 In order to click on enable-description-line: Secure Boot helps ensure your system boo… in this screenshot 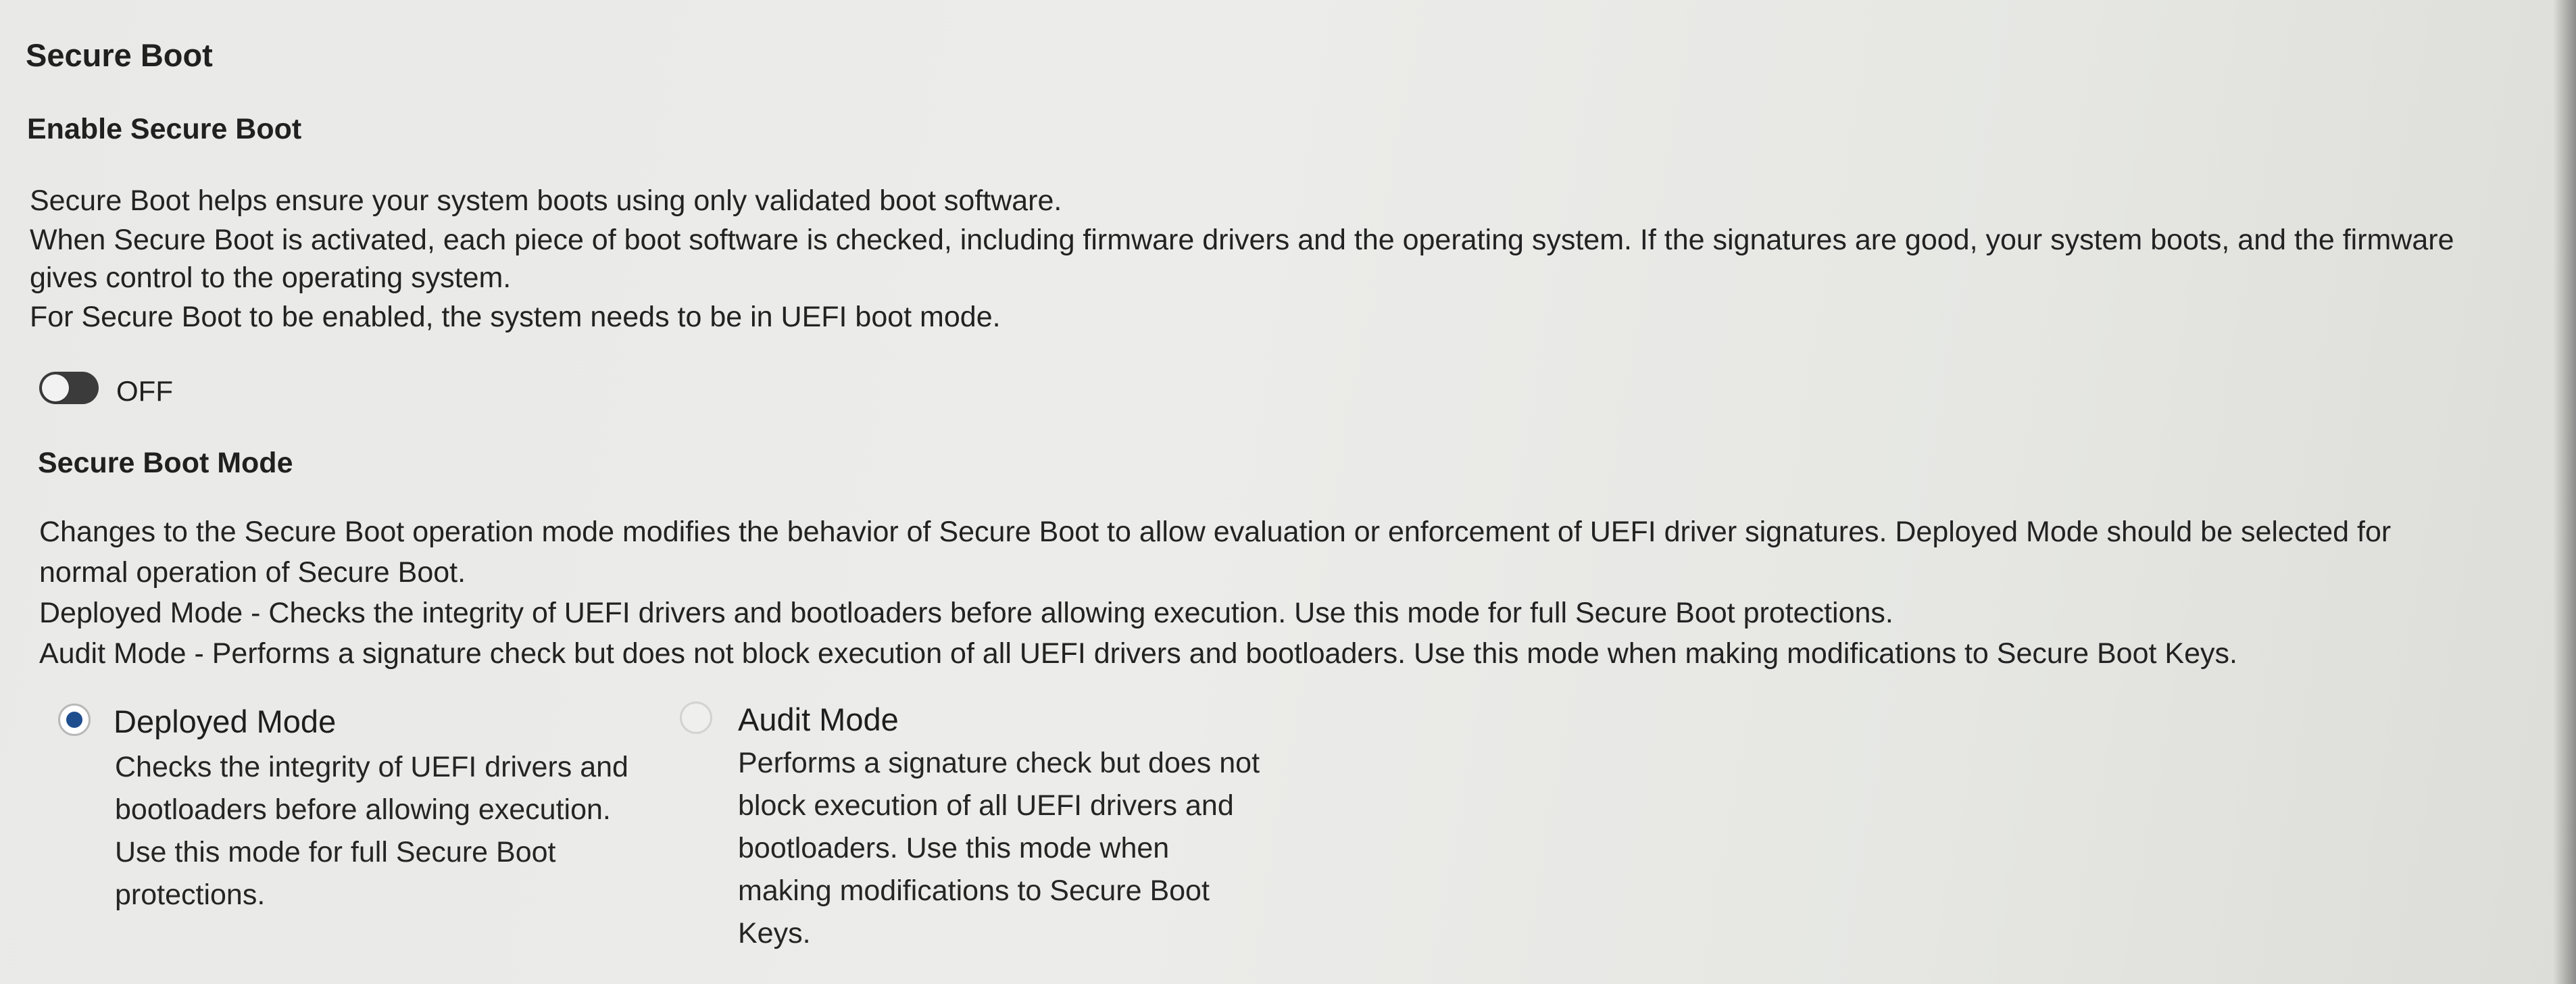, I will do `click(546, 201)`.